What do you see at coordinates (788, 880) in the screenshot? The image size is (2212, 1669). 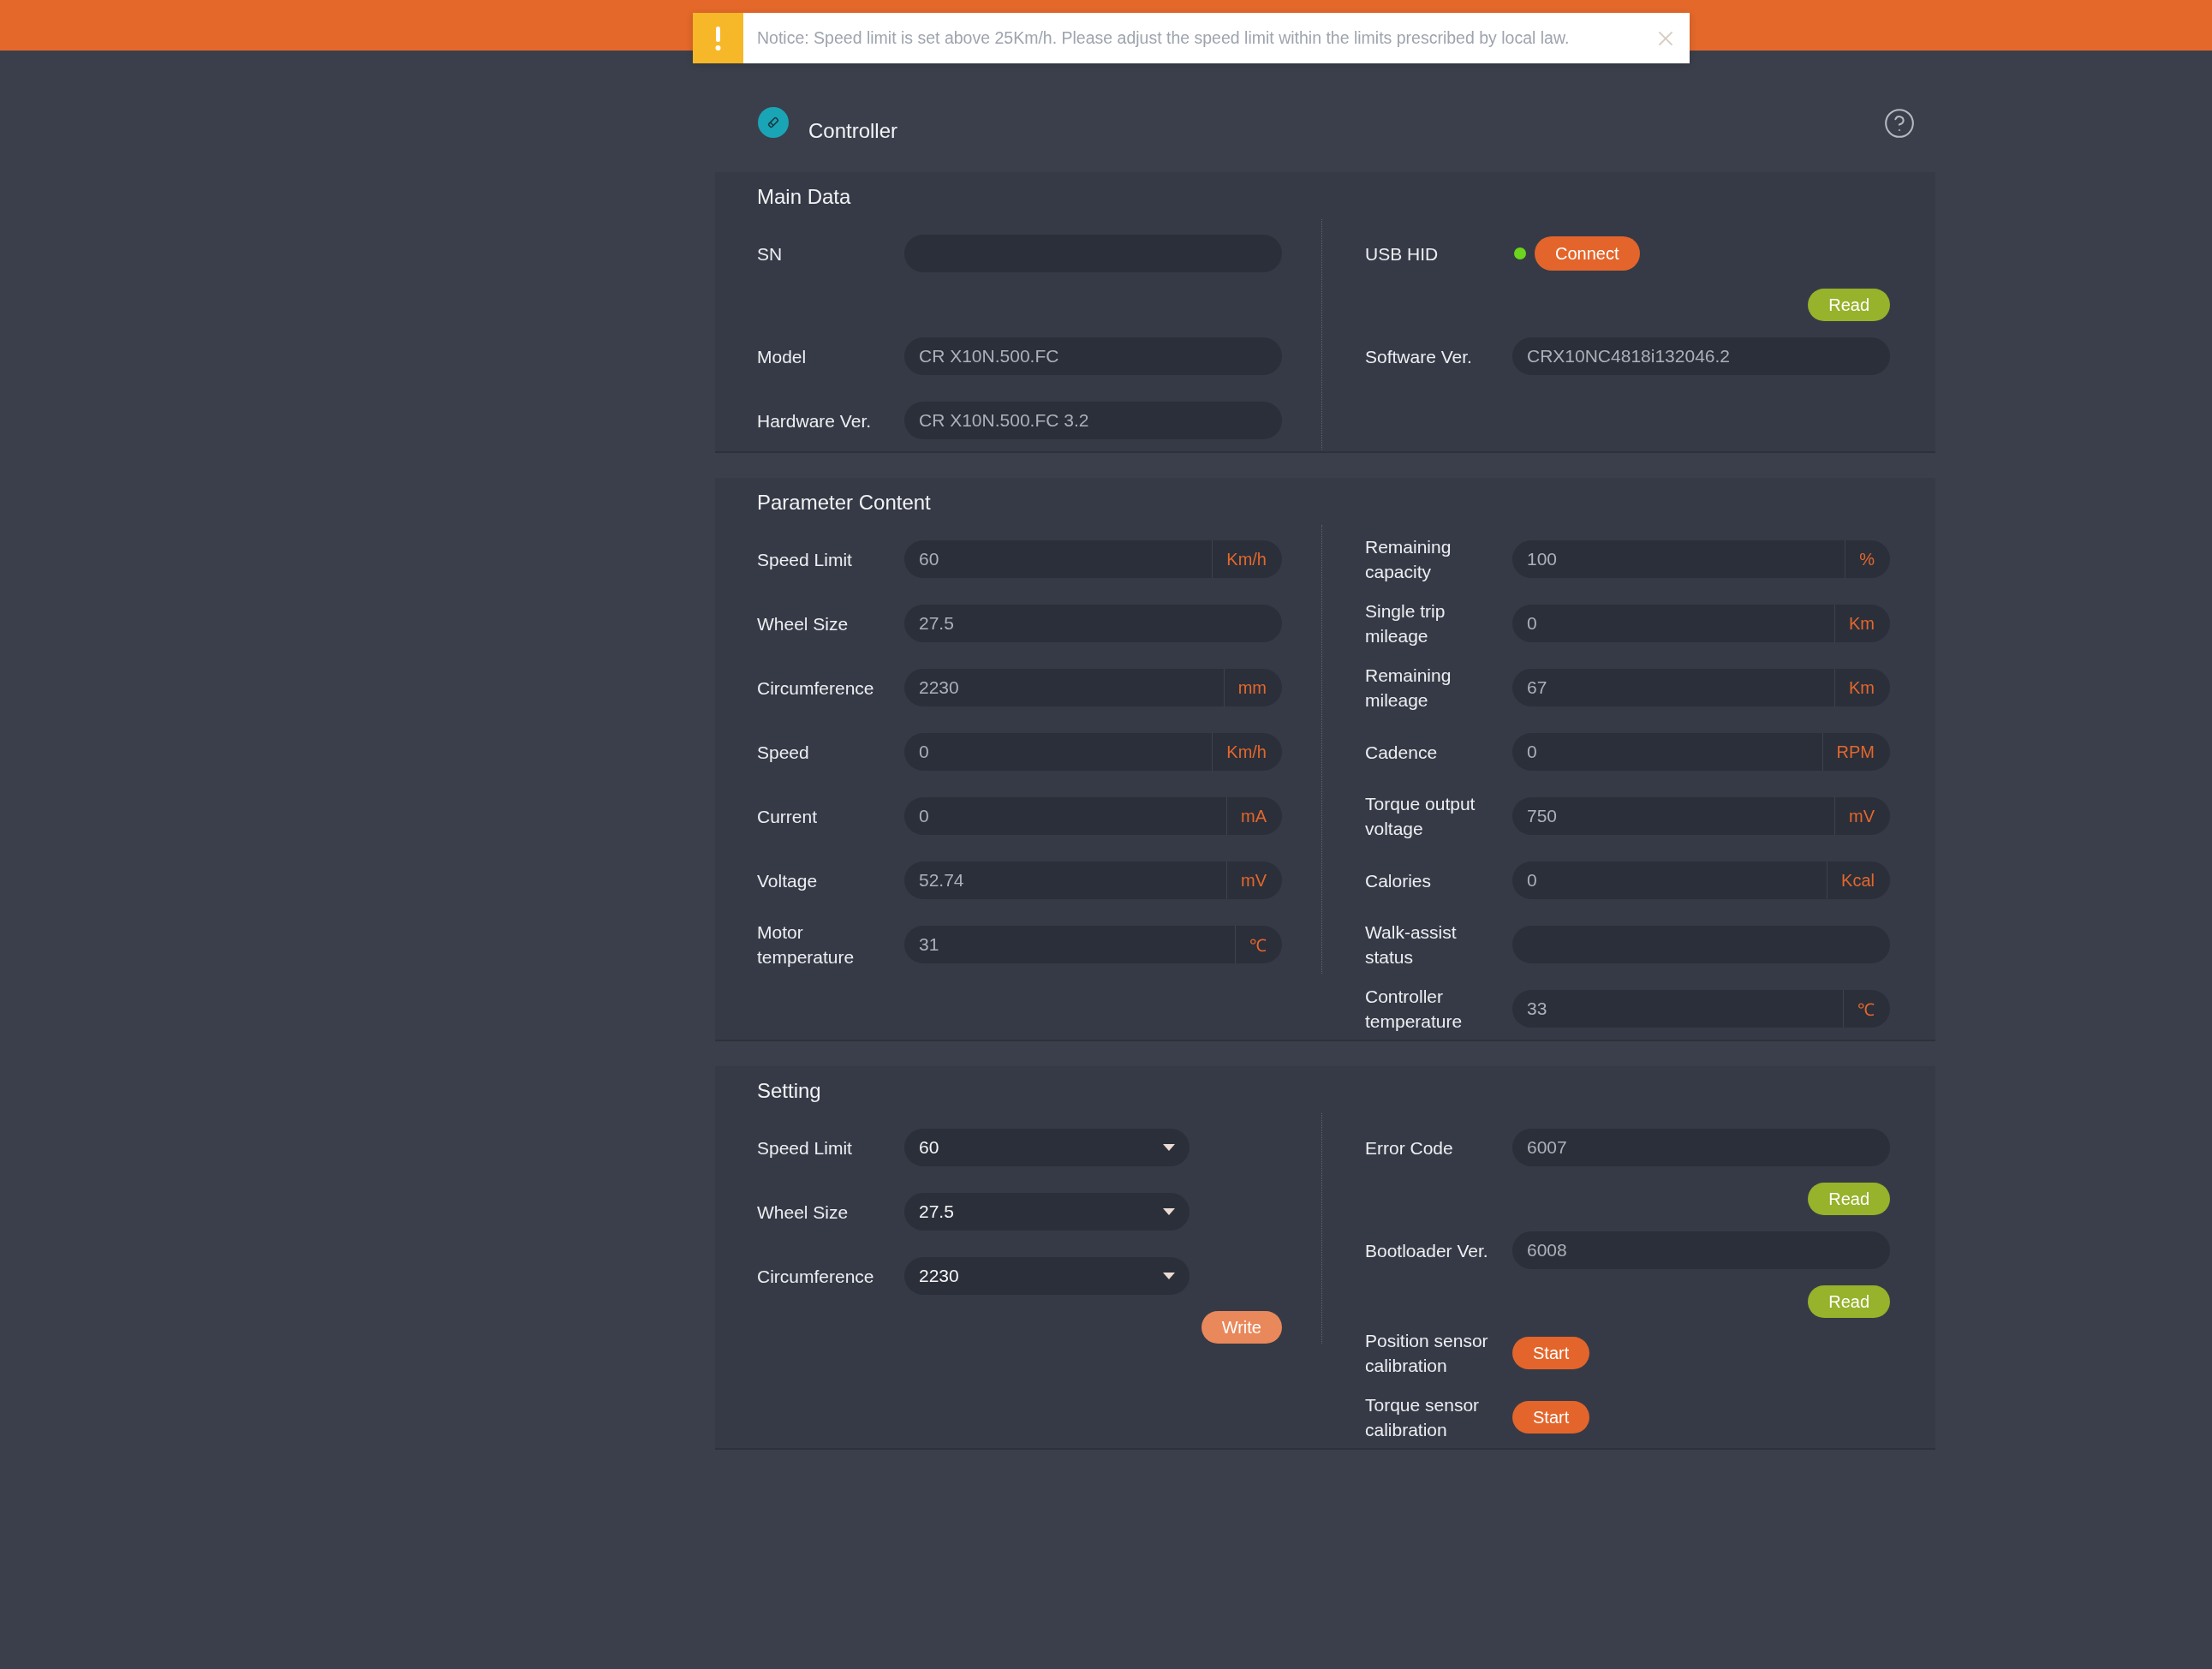 I see `field-label: Voltage` at bounding box center [788, 880].